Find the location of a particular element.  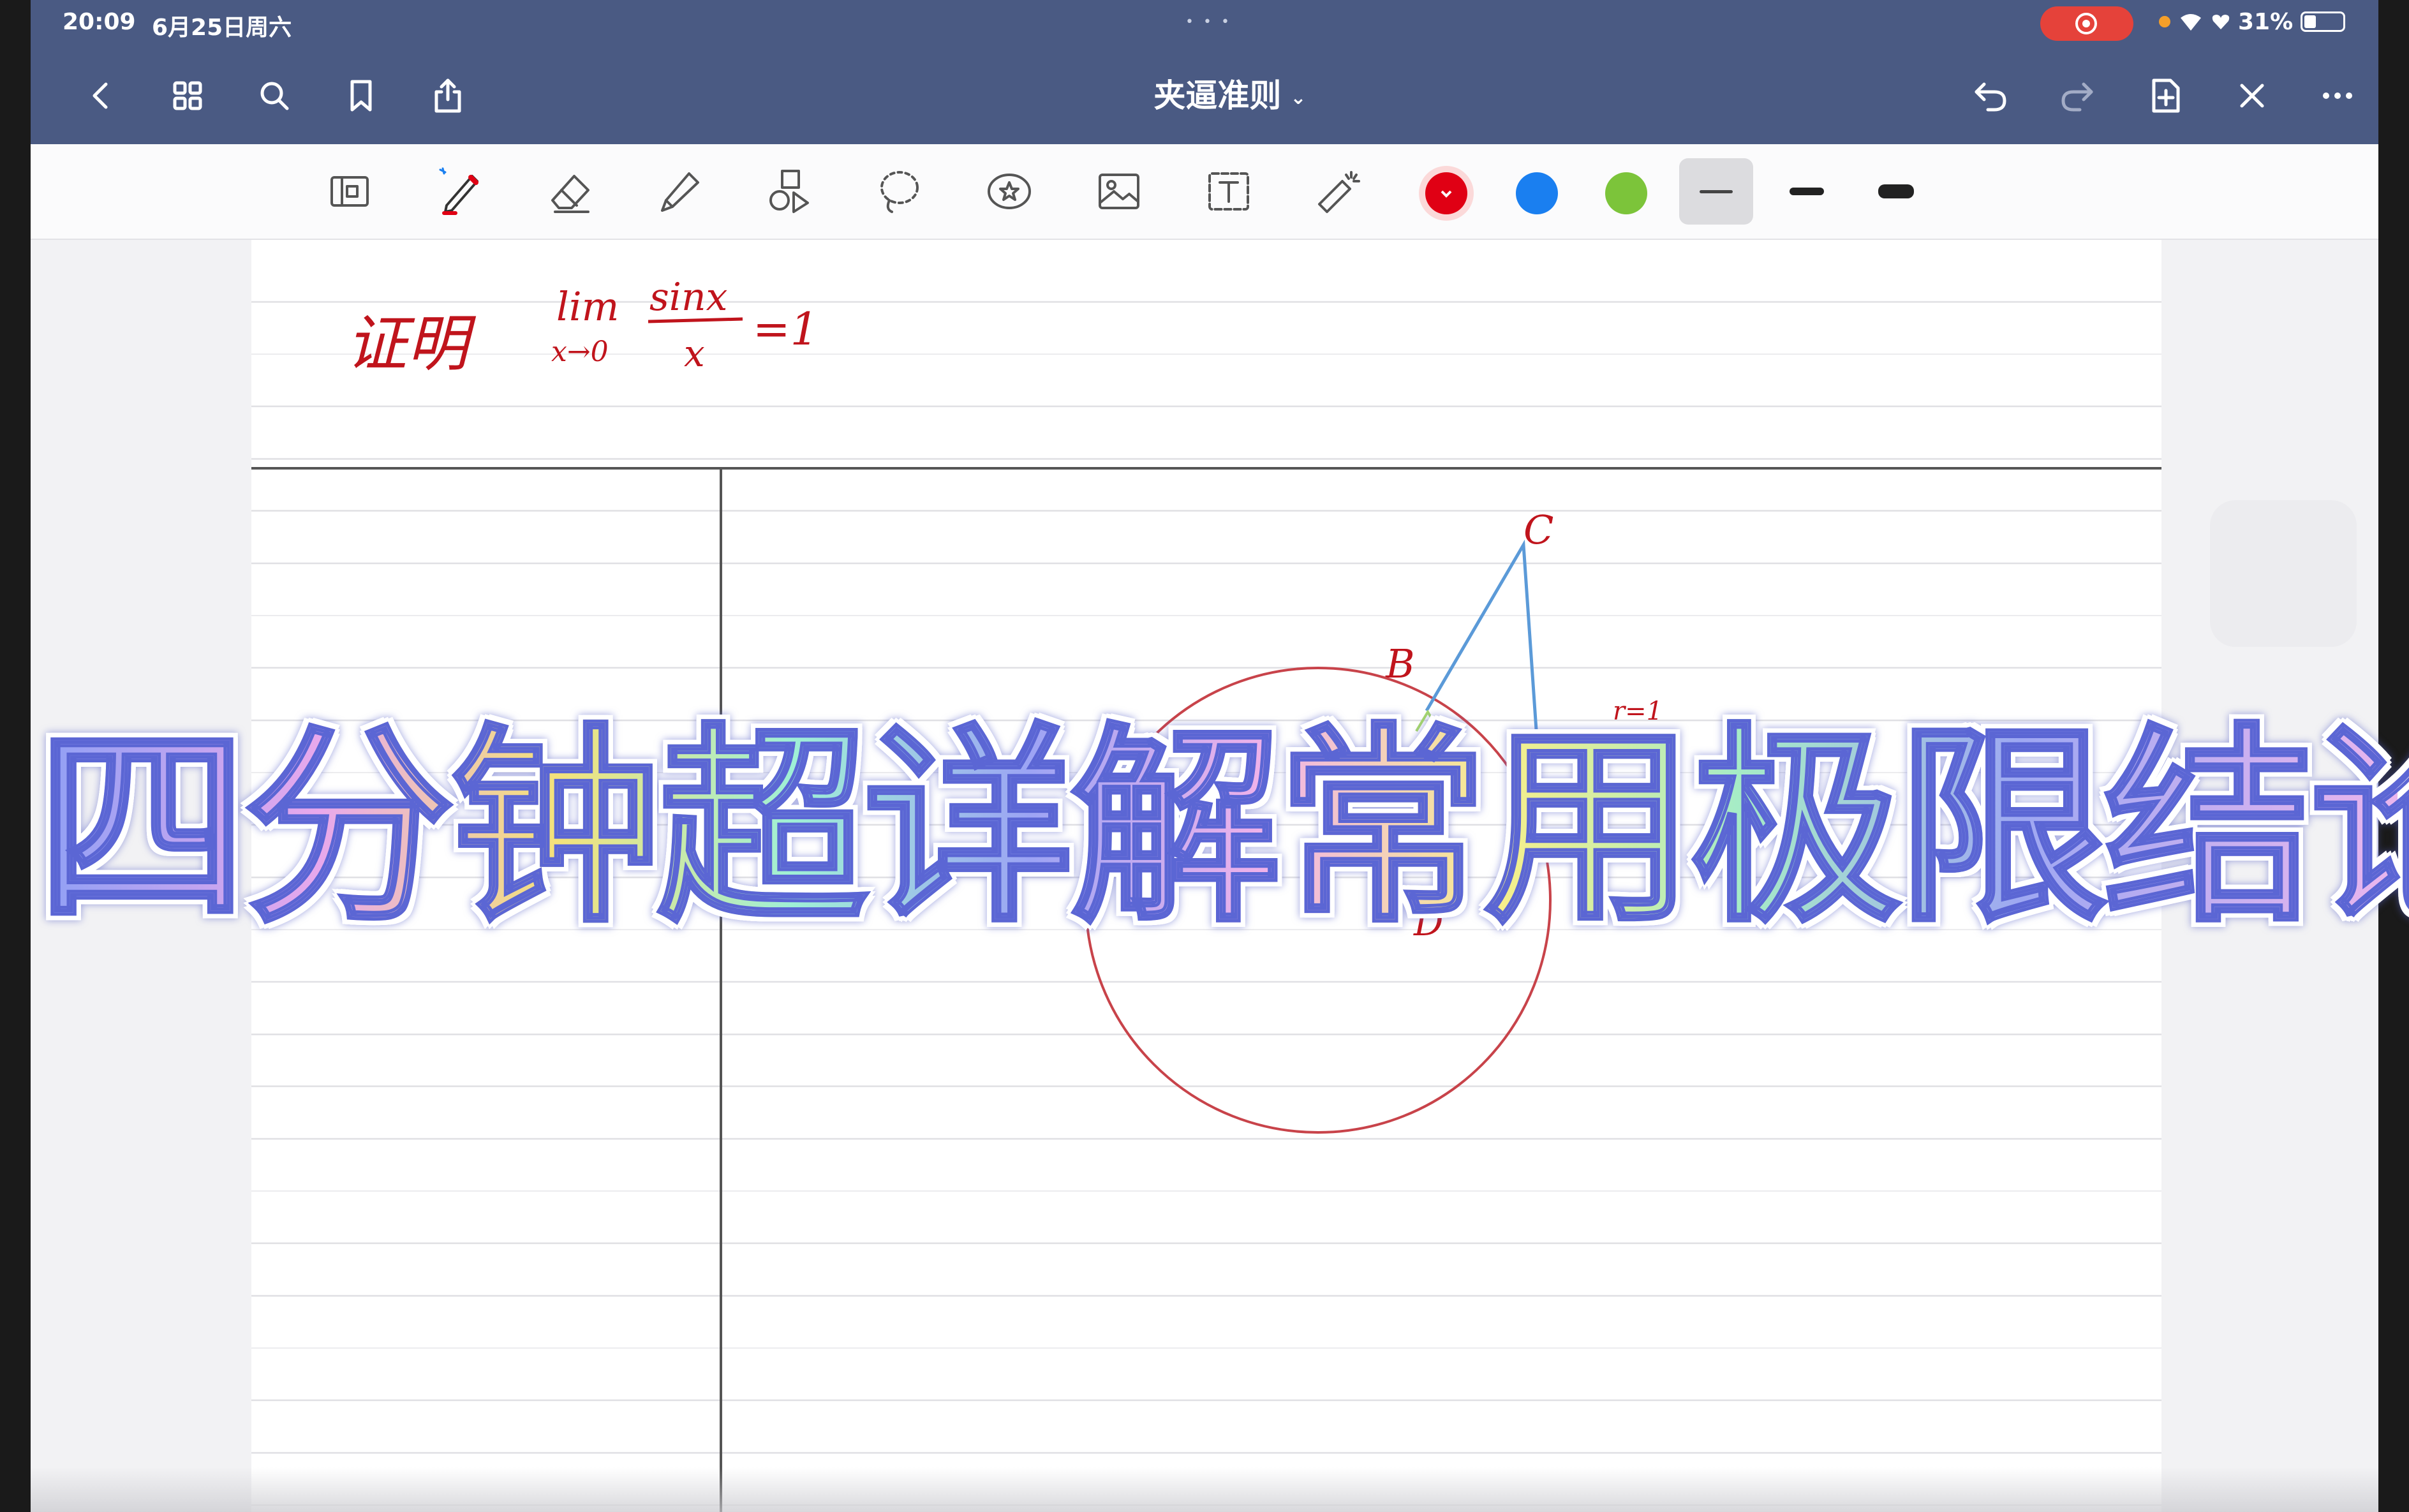

add-page-button is located at coordinates (2165, 95).